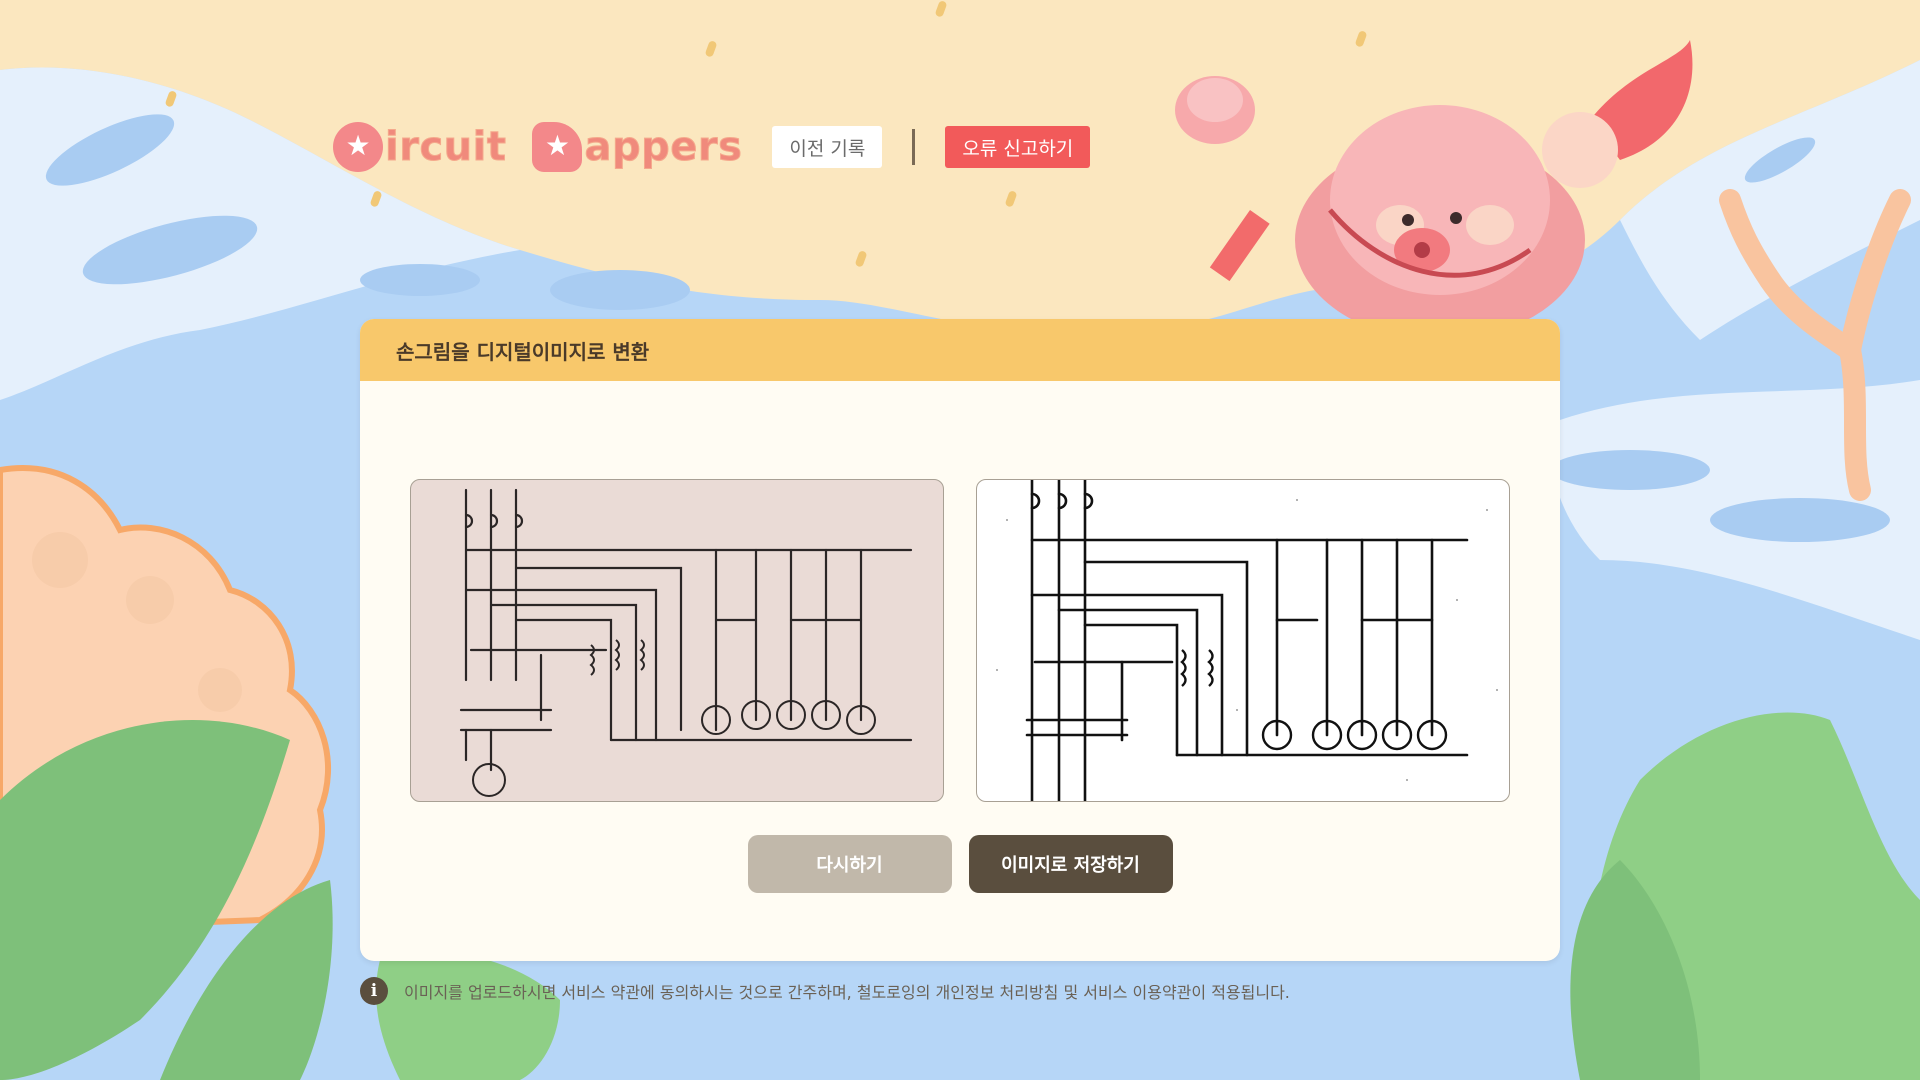 Image resolution: width=1920 pixels, height=1080 pixels. I want to click on info-icon: i, so click(374, 991).